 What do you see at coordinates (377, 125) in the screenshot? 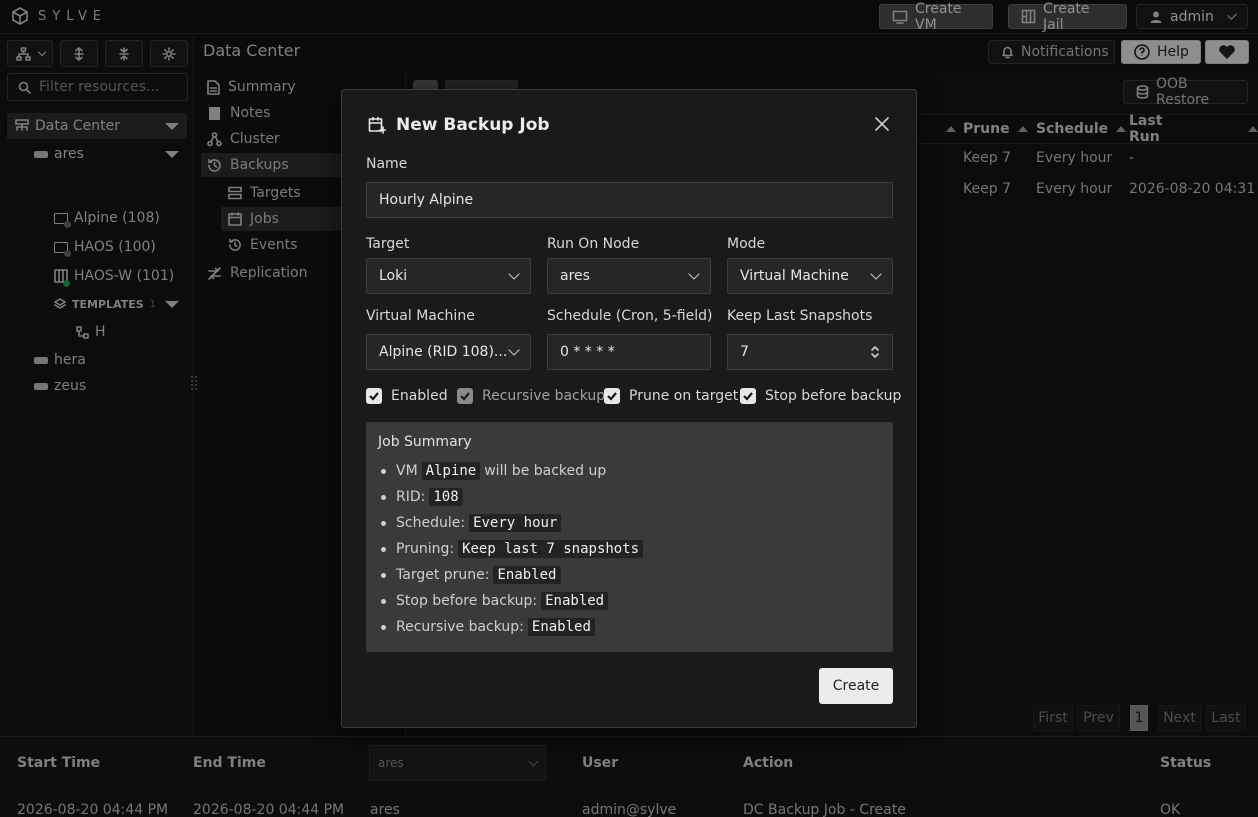
I see `calendar-plus-icon` at bounding box center [377, 125].